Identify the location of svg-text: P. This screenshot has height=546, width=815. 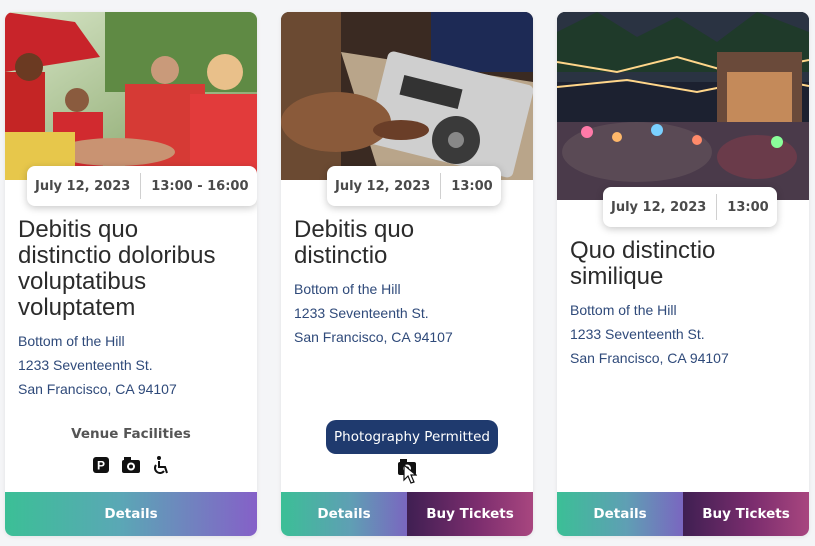
(101, 466).